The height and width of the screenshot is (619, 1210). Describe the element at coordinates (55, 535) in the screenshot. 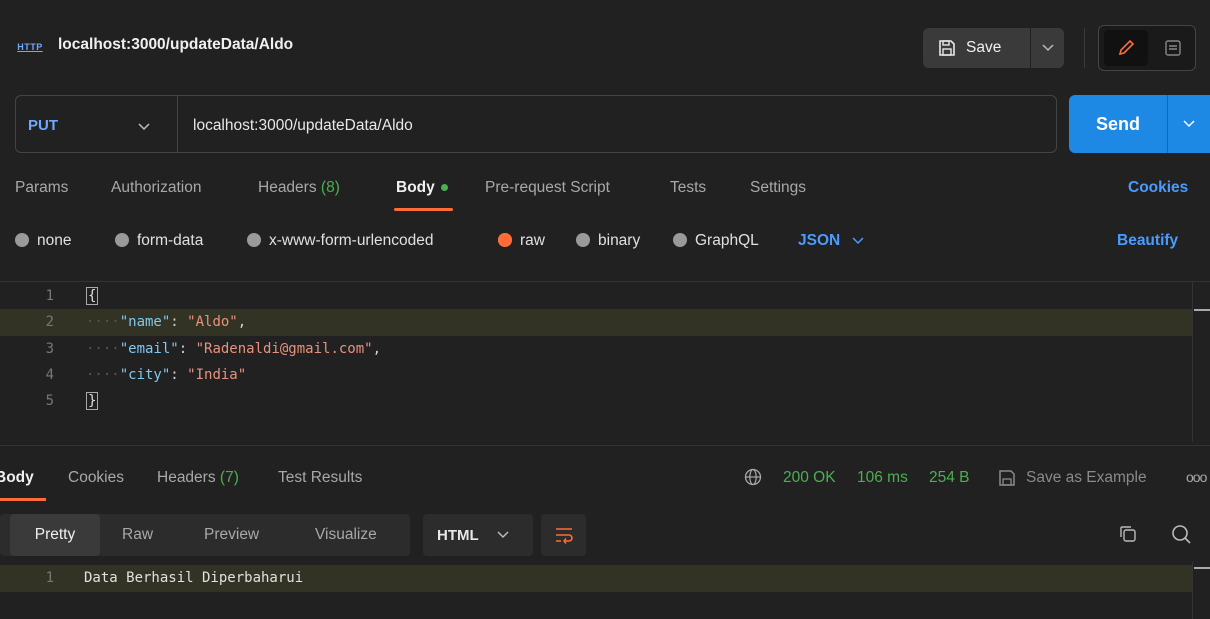

I see `view-pretty: Pretty` at that location.